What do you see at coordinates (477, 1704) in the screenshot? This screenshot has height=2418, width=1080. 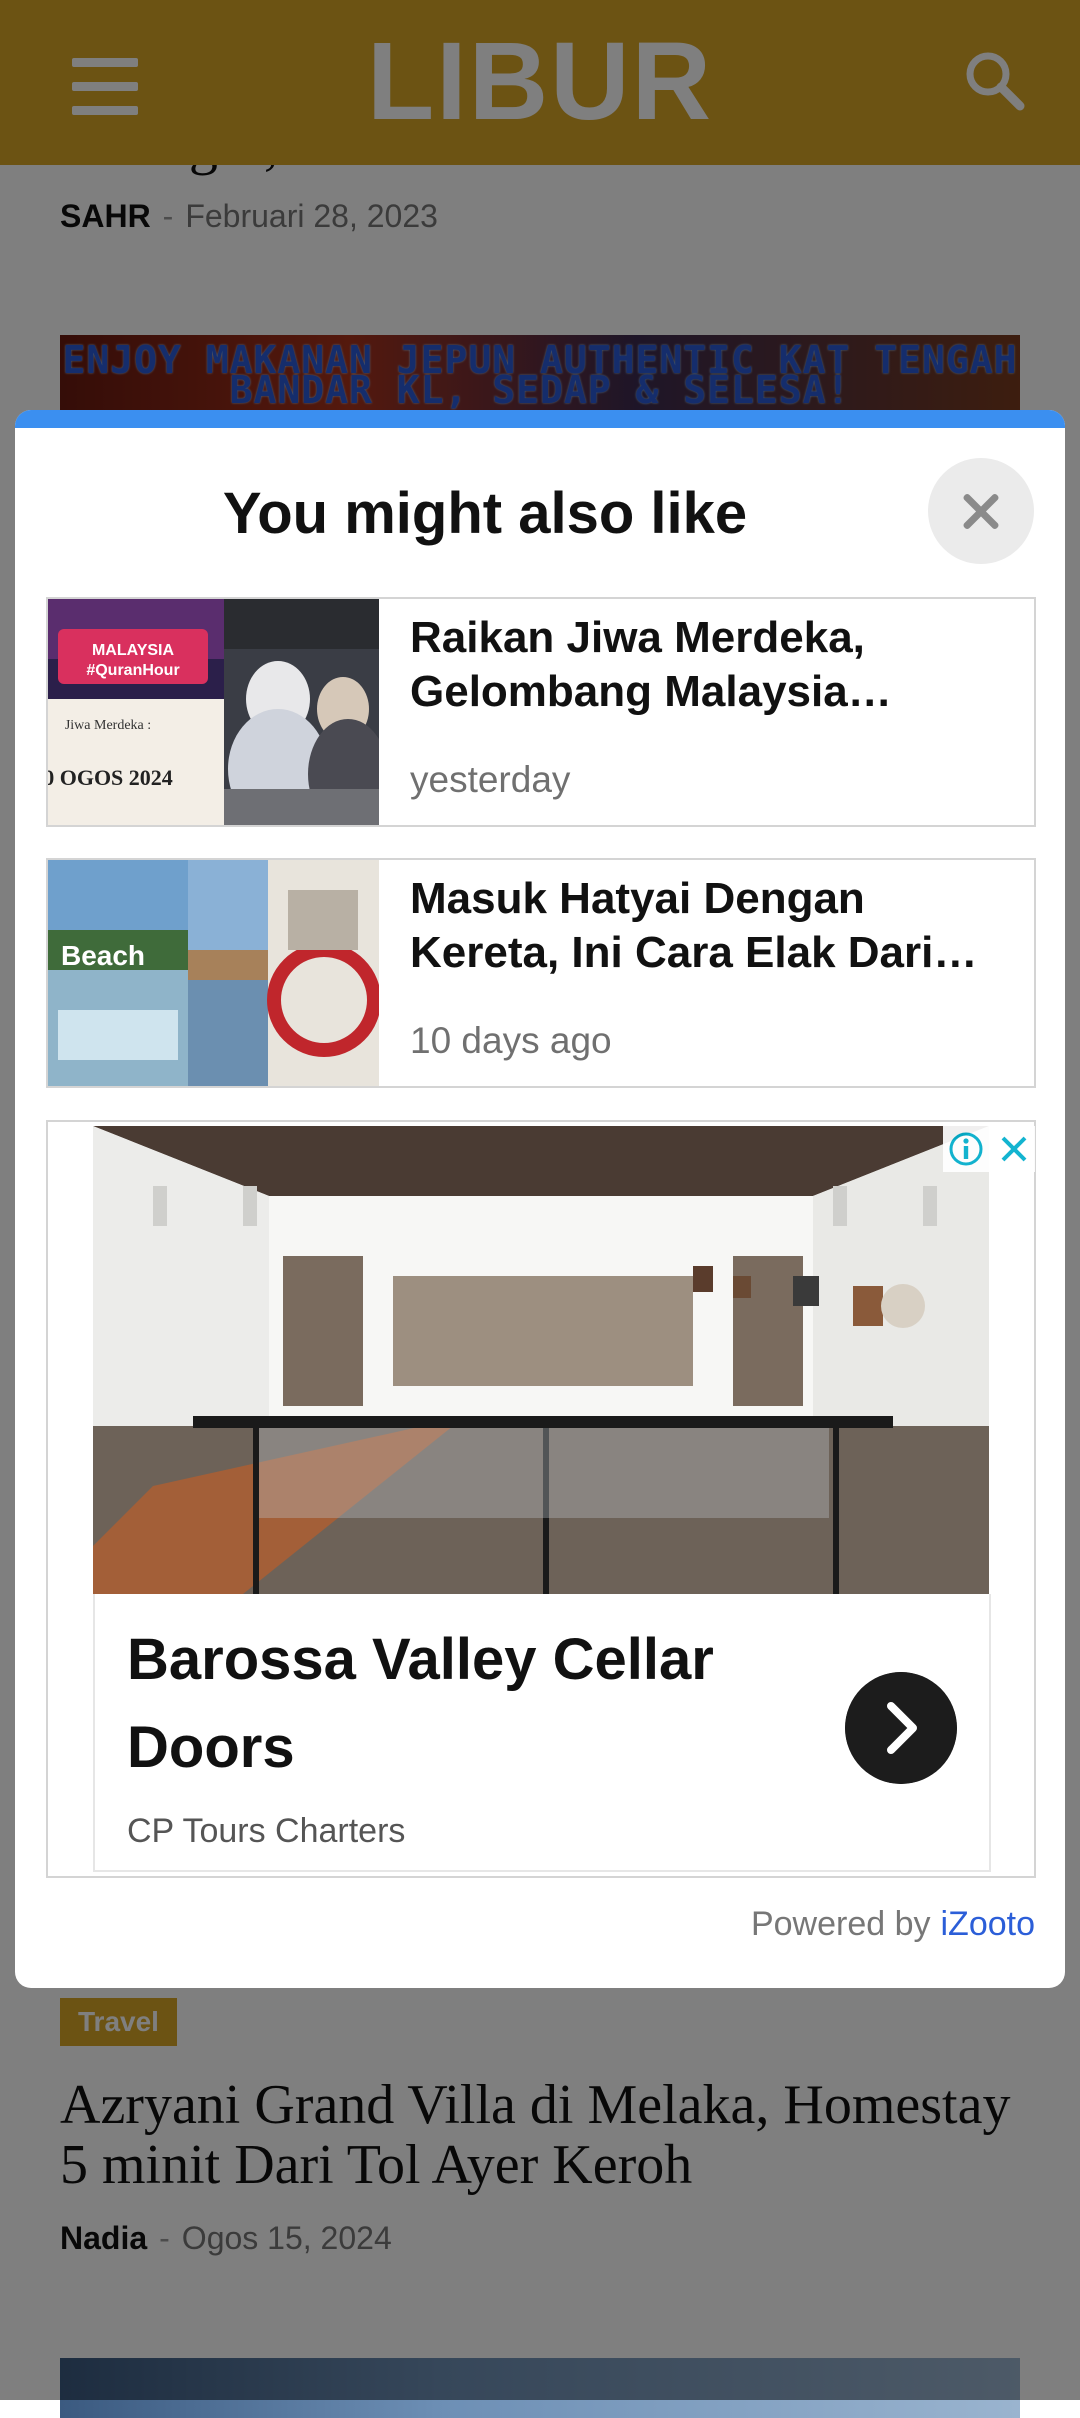 I see `ad-title: Barossa Valley Cellar Doors` at bounding box center [477, 1704].